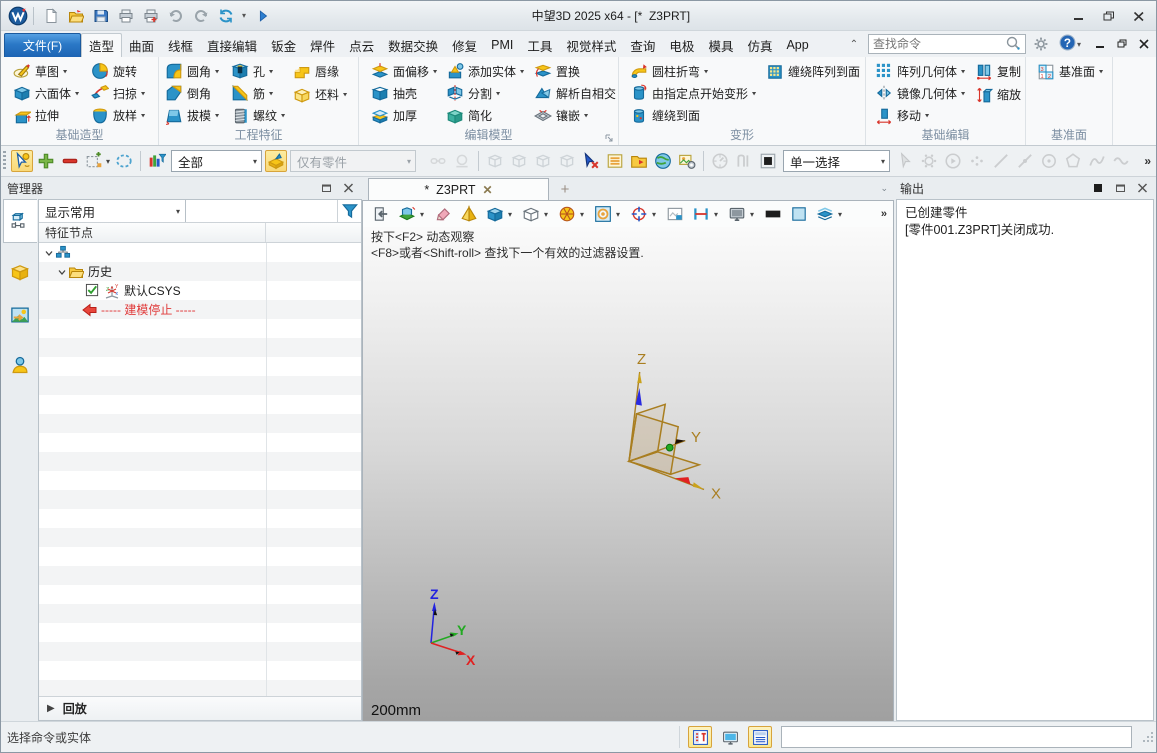 This screenshot has width=1157, height=753. Describe the element at coordinates (490, 93) in the screenshot. I see `ribbon-item-分割: 分割 ▾` at that location.